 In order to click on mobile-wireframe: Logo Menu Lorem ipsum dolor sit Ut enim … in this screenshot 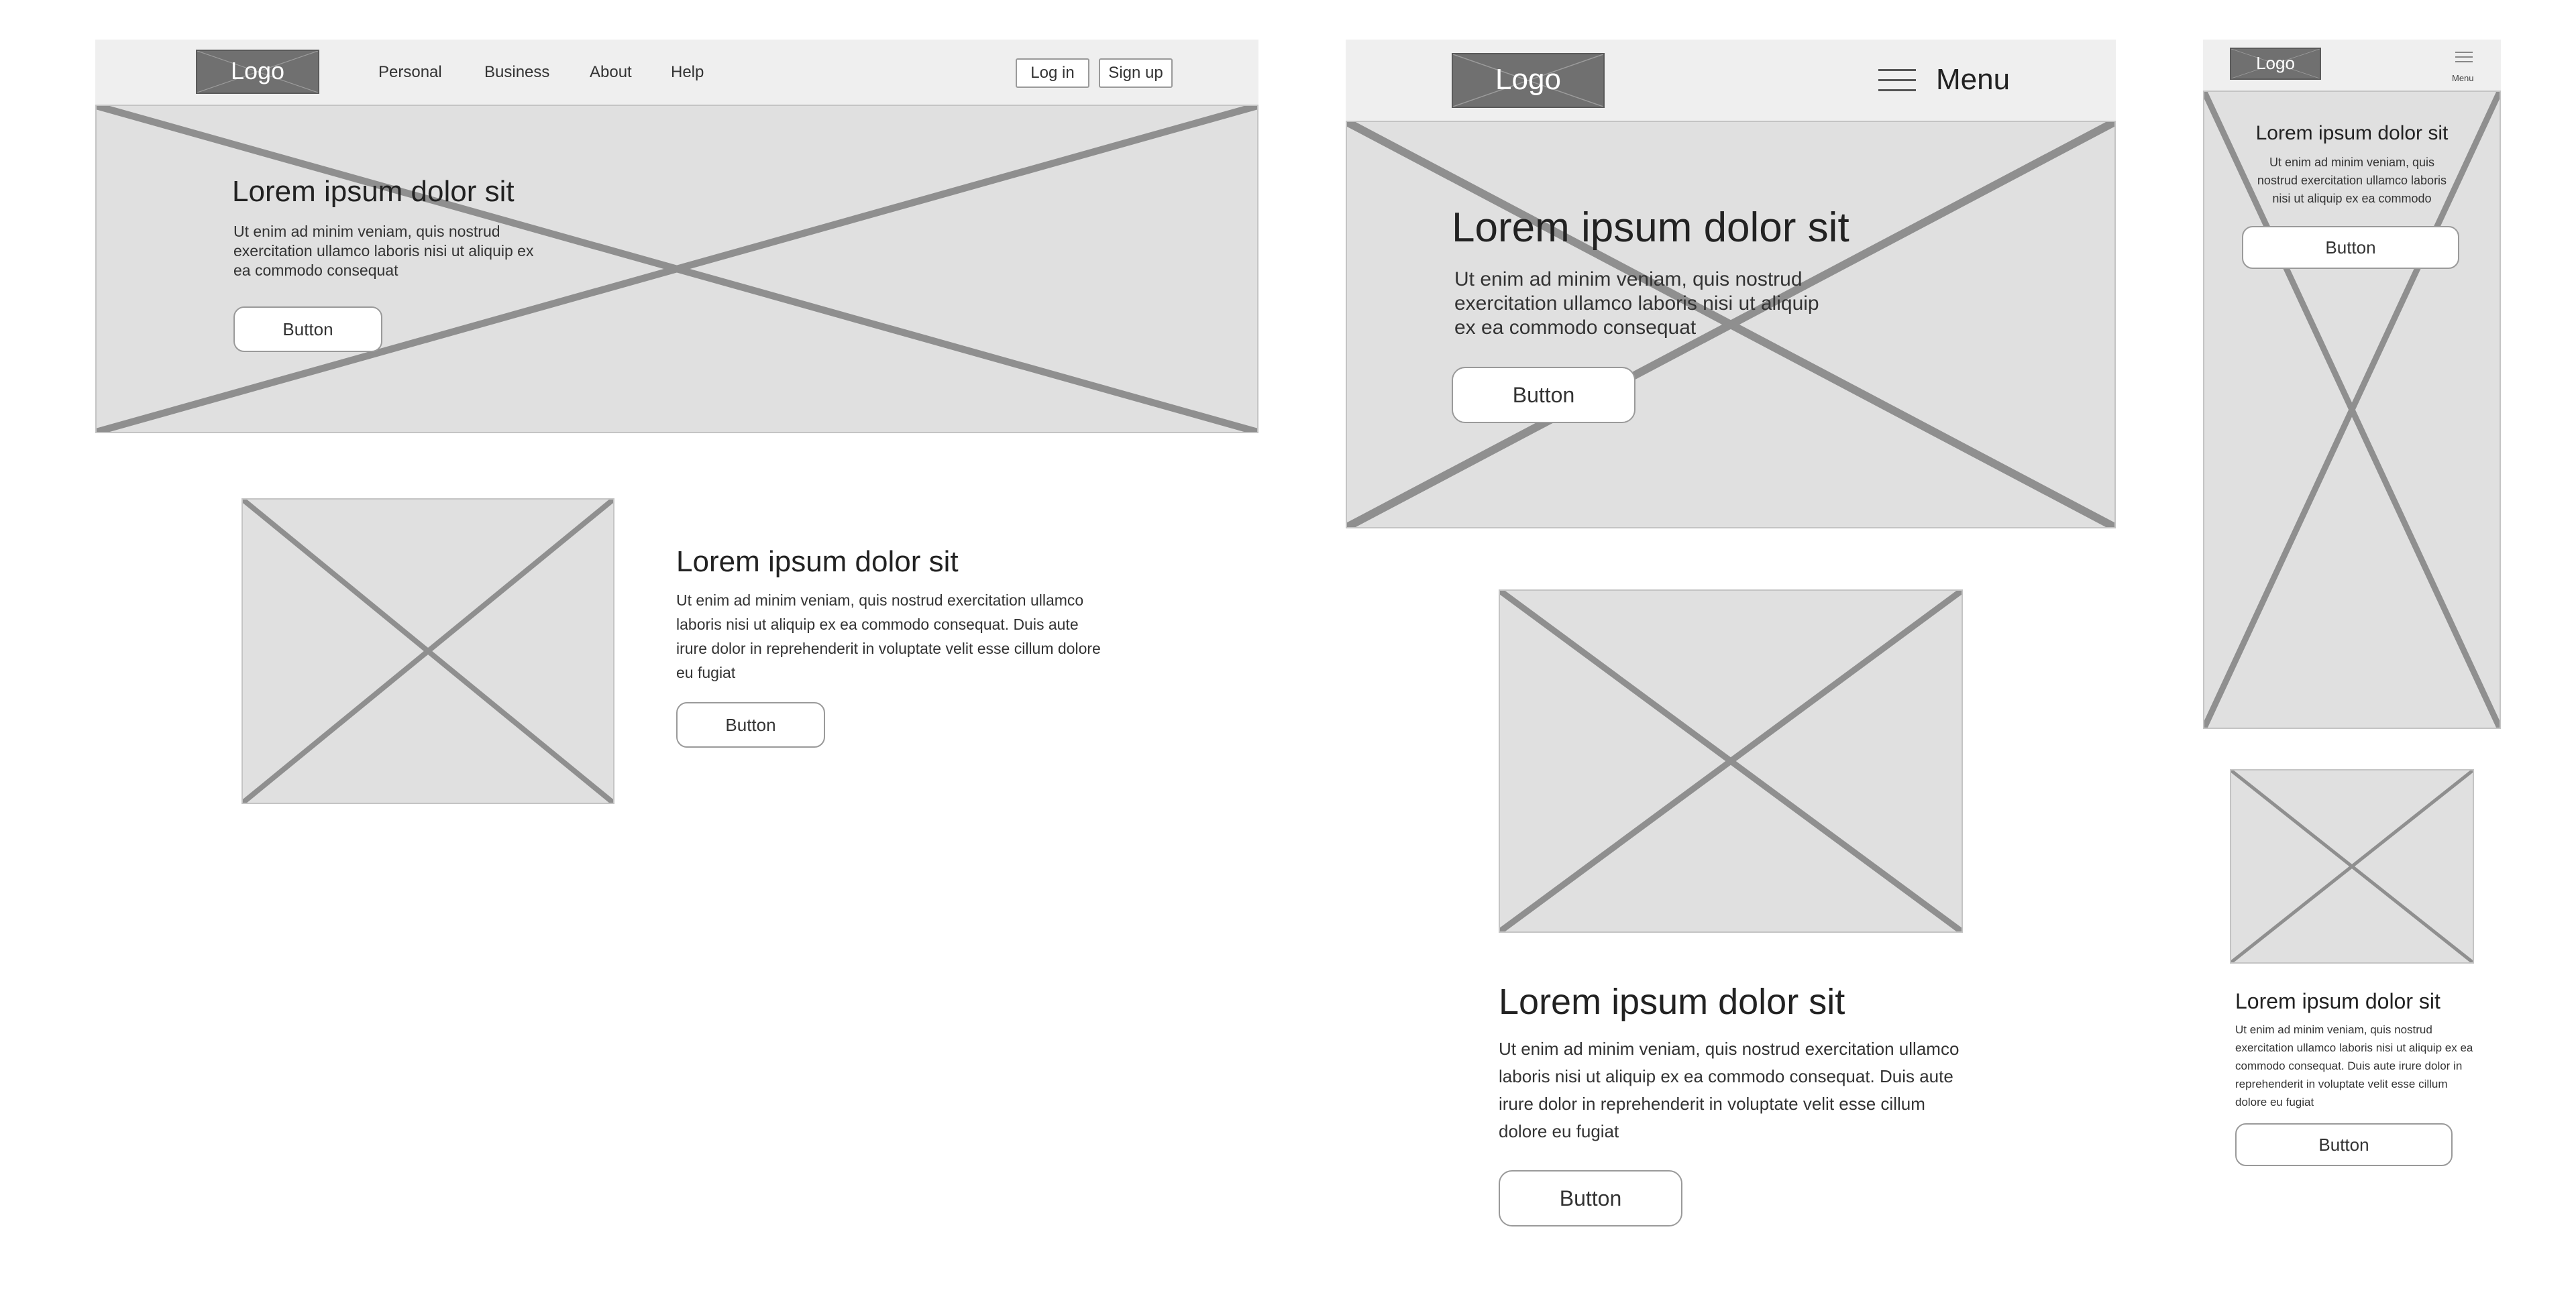, I will do `click(2352, 603)`.